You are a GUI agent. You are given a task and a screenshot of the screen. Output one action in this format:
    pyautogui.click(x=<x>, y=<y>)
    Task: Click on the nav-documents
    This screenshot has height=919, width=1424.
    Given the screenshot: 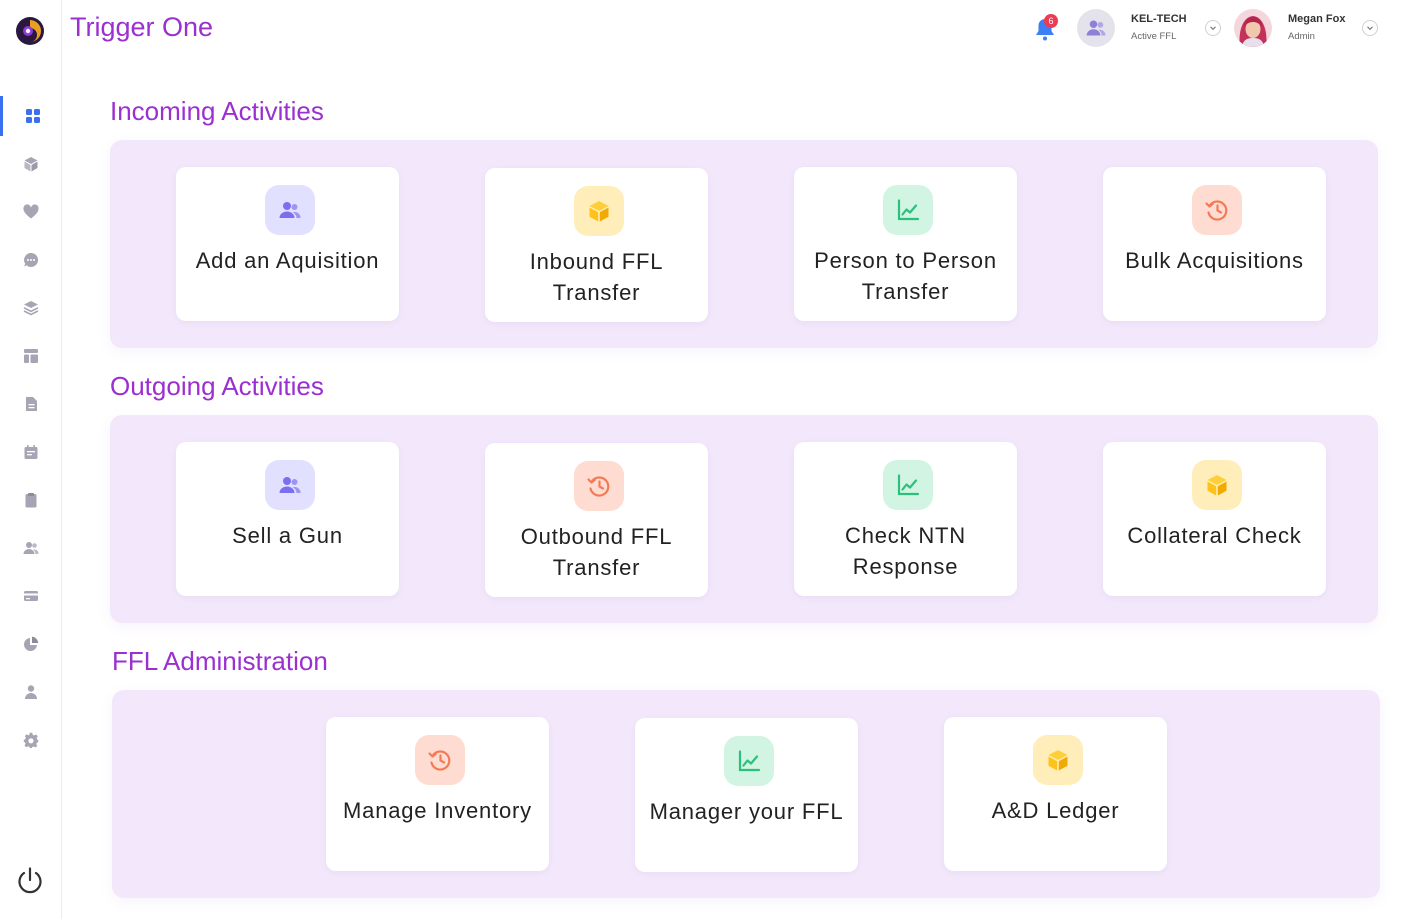 What is the action you would take?
    pyautogui.click(x=31, y=404)
    